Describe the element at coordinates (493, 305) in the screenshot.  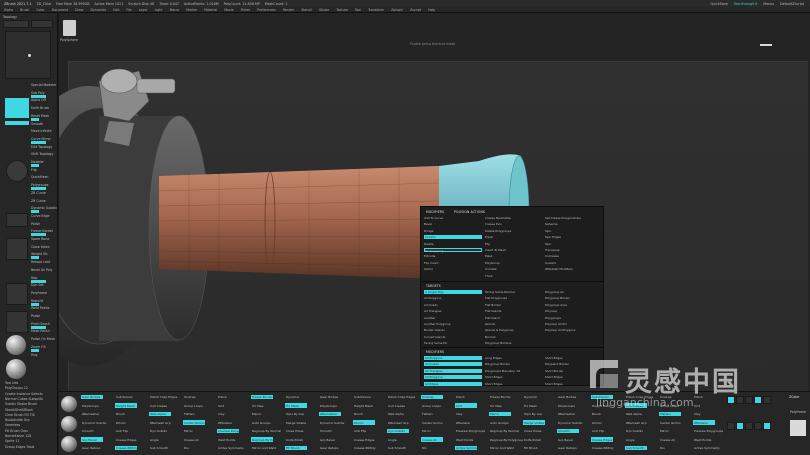
I see `context-menu-item: Flat Border` at that location.